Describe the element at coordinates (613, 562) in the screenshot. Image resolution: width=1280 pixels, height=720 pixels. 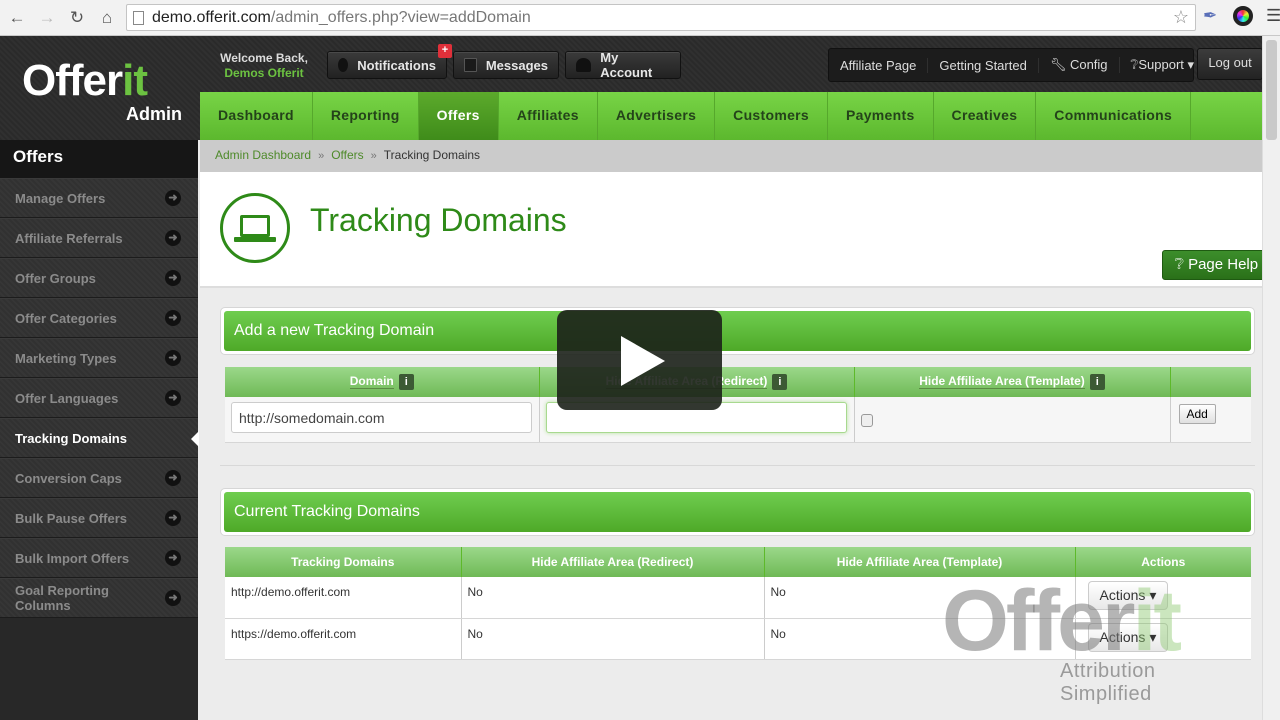
I see `column-header-redirect: Hide Affiliate Area (Redirect)` at that location.